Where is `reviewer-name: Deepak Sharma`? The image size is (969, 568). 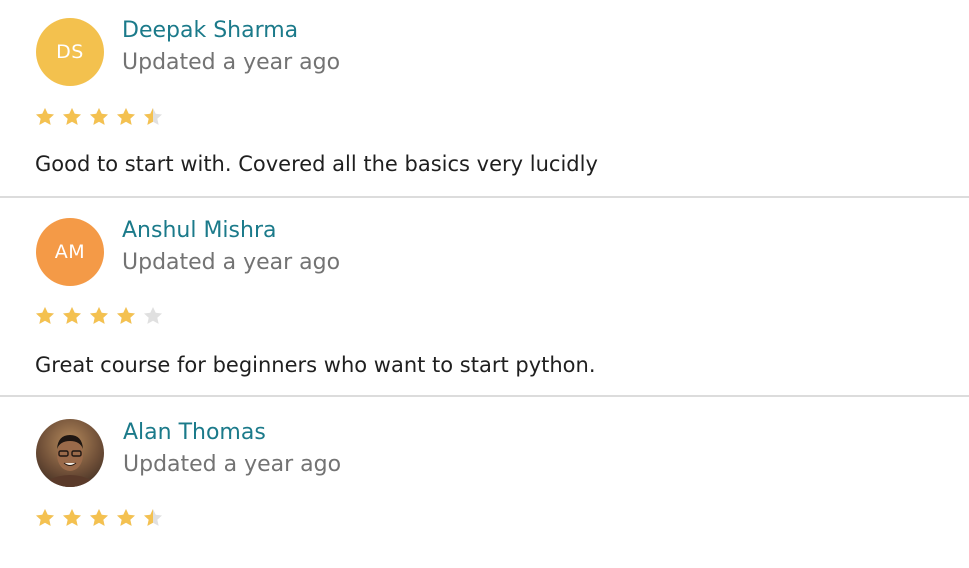 reviewer-name: Deepak Sharma is located at coordinates (210, 30).